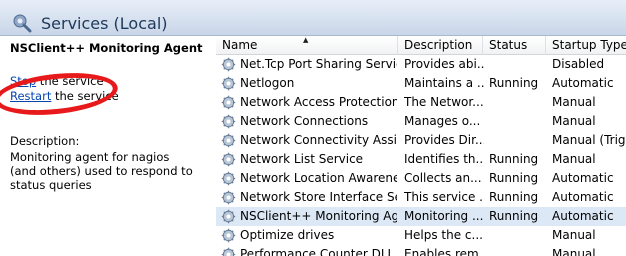 The height and width of the screenshot is (256, 626). What do you see at coordinates (306, 40) in the screenshot?
I see `sort-ascending-icon: ▲` at bounding box center [306, 40].